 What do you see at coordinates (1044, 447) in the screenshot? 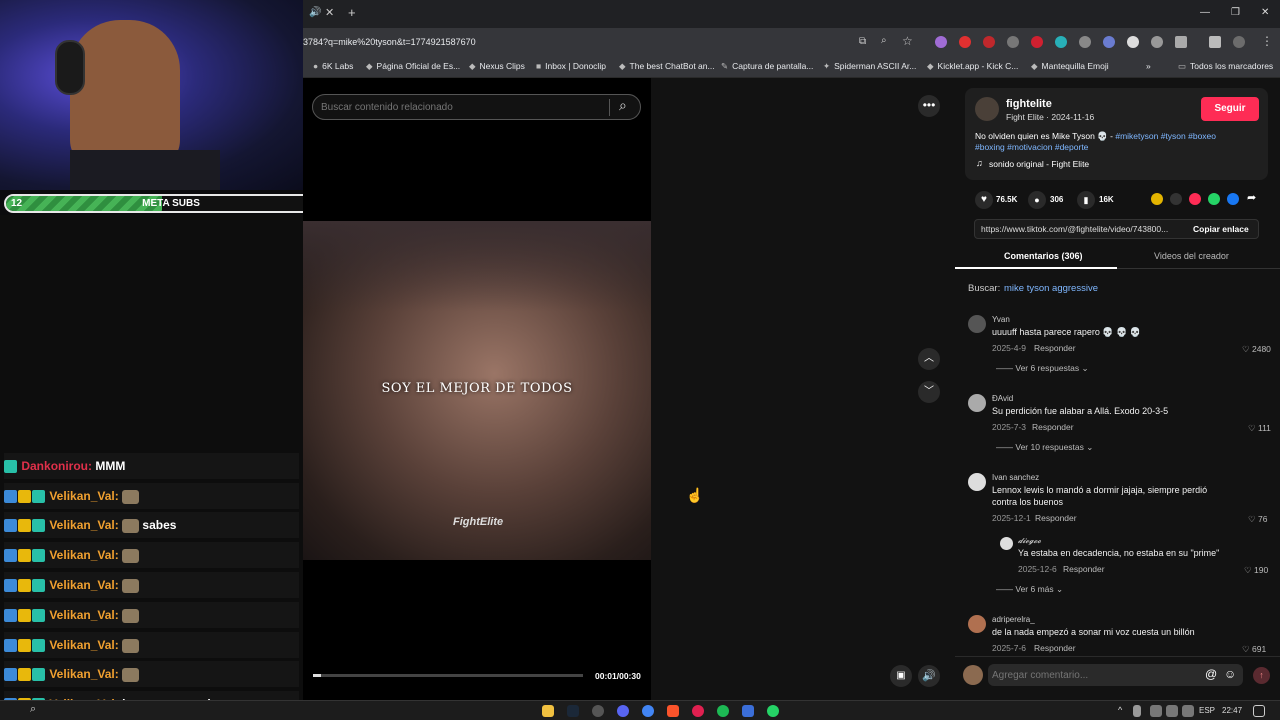
I see `view-replies: —— Ver 10 respuestas ⌄` at bounding box center [1044, 447].